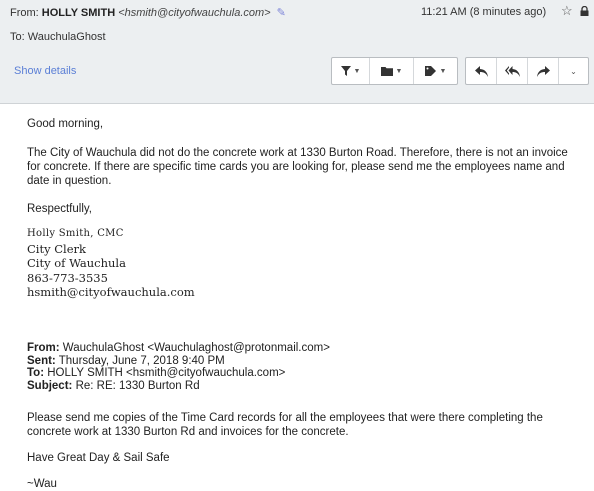 This screenshot has width=594, height=491. I want to click on move-to-folder-button: ▼, so click(392, 71).